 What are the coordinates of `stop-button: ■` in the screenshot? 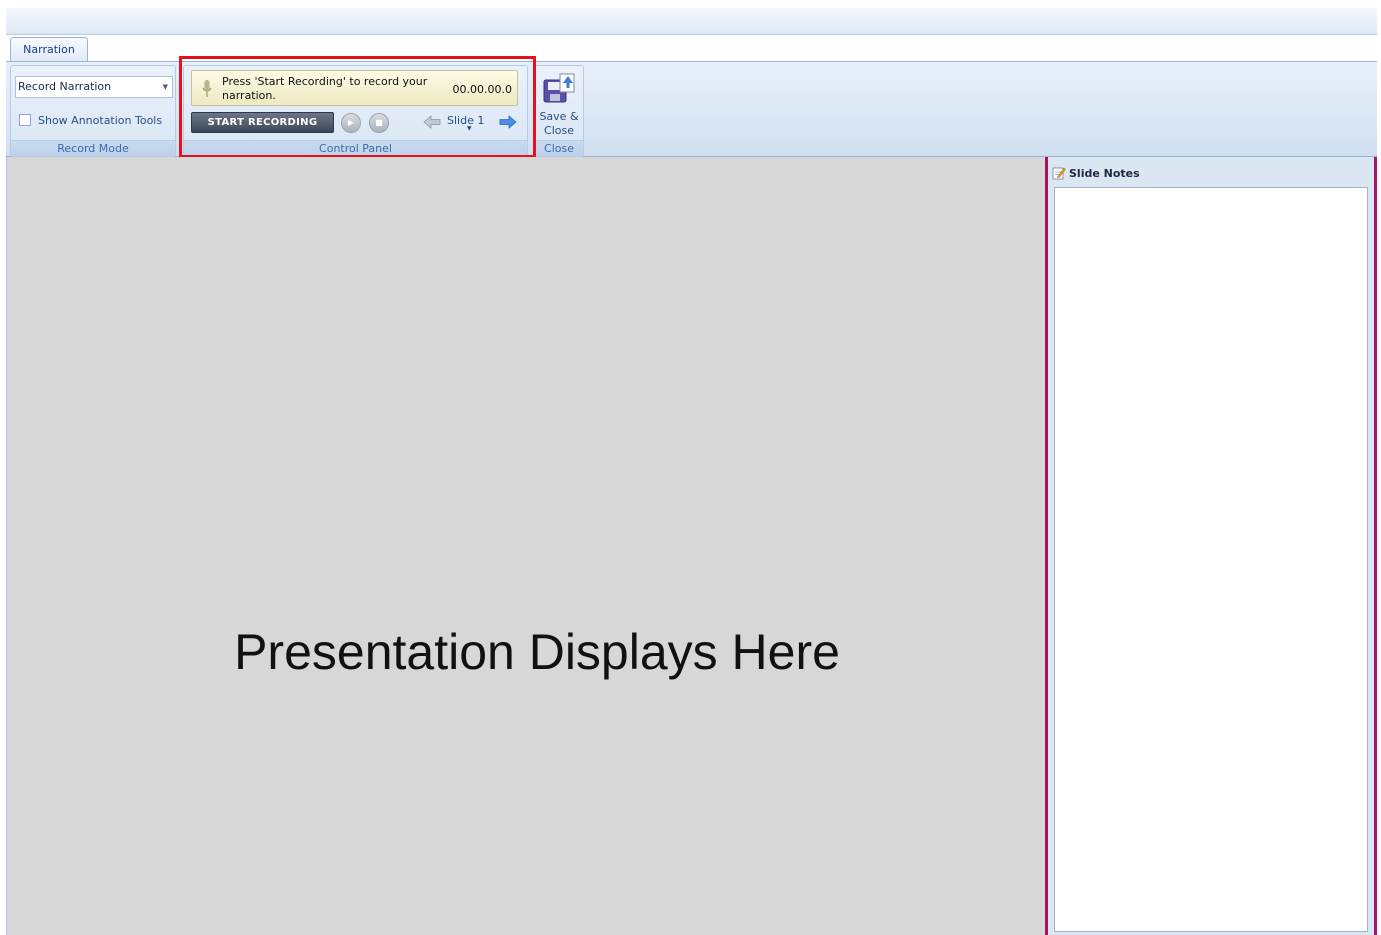 It's located at (379, 123).